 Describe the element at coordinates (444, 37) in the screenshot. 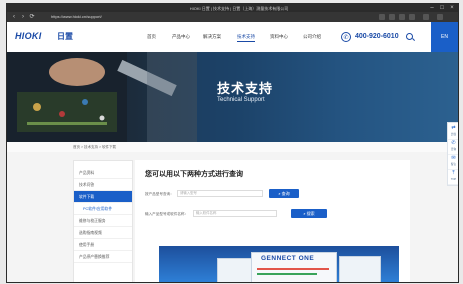

I see `language-button: EN` at that location.